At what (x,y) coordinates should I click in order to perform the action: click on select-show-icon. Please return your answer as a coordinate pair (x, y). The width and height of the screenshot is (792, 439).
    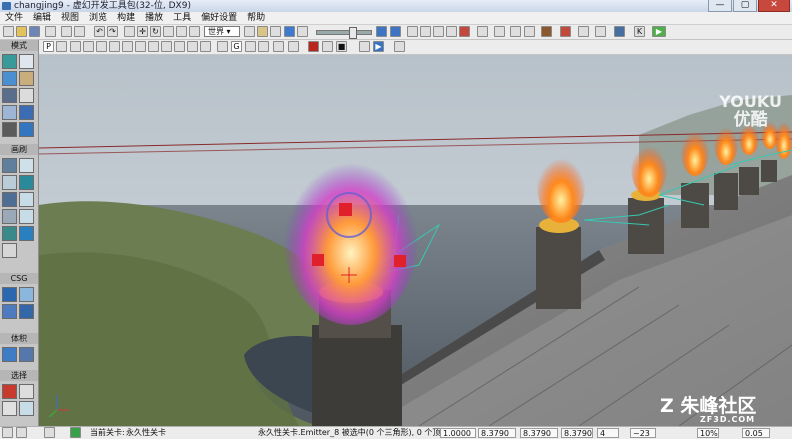
    Looking at the image, I should click on (9, 391).